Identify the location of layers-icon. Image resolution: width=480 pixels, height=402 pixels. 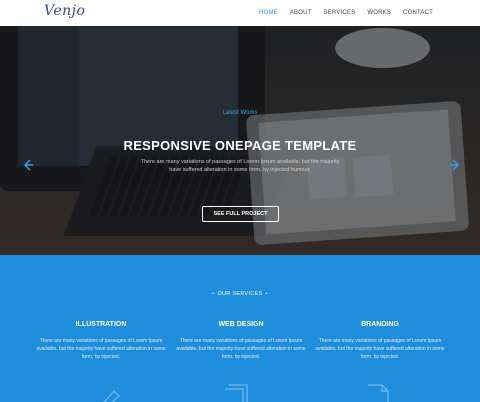
(236, 393).